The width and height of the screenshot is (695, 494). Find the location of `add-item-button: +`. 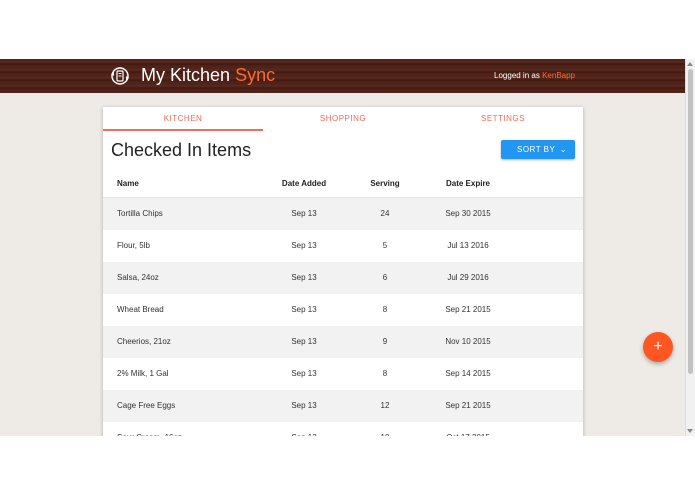

add-item-button: + is located at coordinates (658, 347).